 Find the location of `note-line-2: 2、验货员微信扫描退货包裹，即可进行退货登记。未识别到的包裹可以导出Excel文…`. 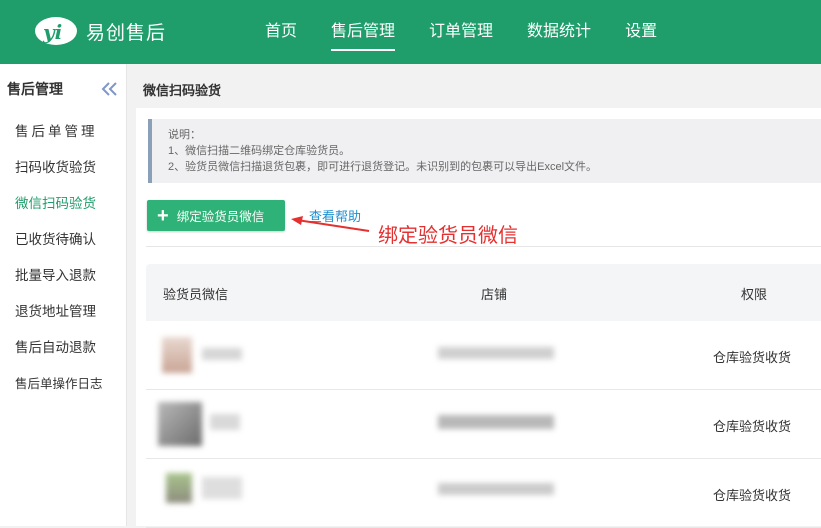

note-line-2: 2、验货员微信扫描退货包裹，即可进行退货登记。未识别到的包裹可以导出Excel文… is located at coordinates (383, 167).